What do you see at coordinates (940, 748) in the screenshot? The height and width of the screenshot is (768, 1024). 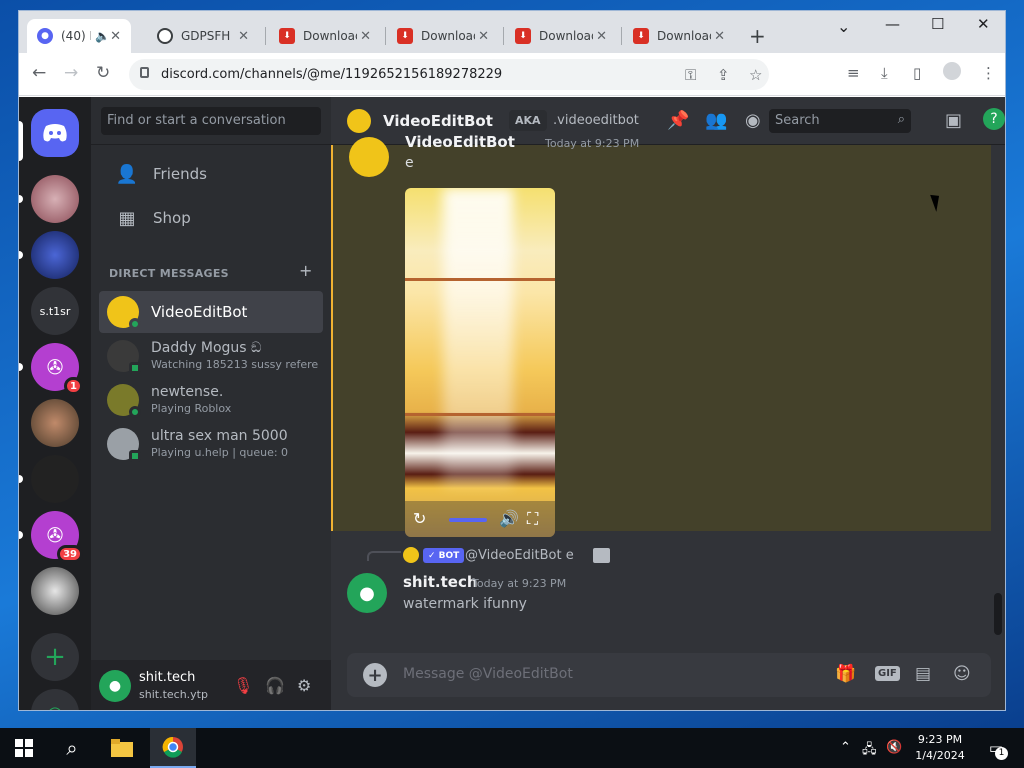 I see `system-clock: 9:23 PM 1/4/2024` at bounding box center [940, 748].